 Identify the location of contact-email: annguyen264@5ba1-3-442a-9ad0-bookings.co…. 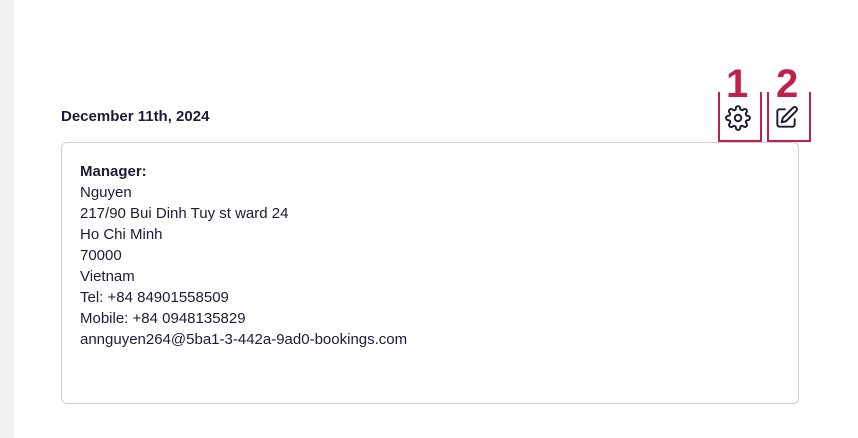
(244, 339).